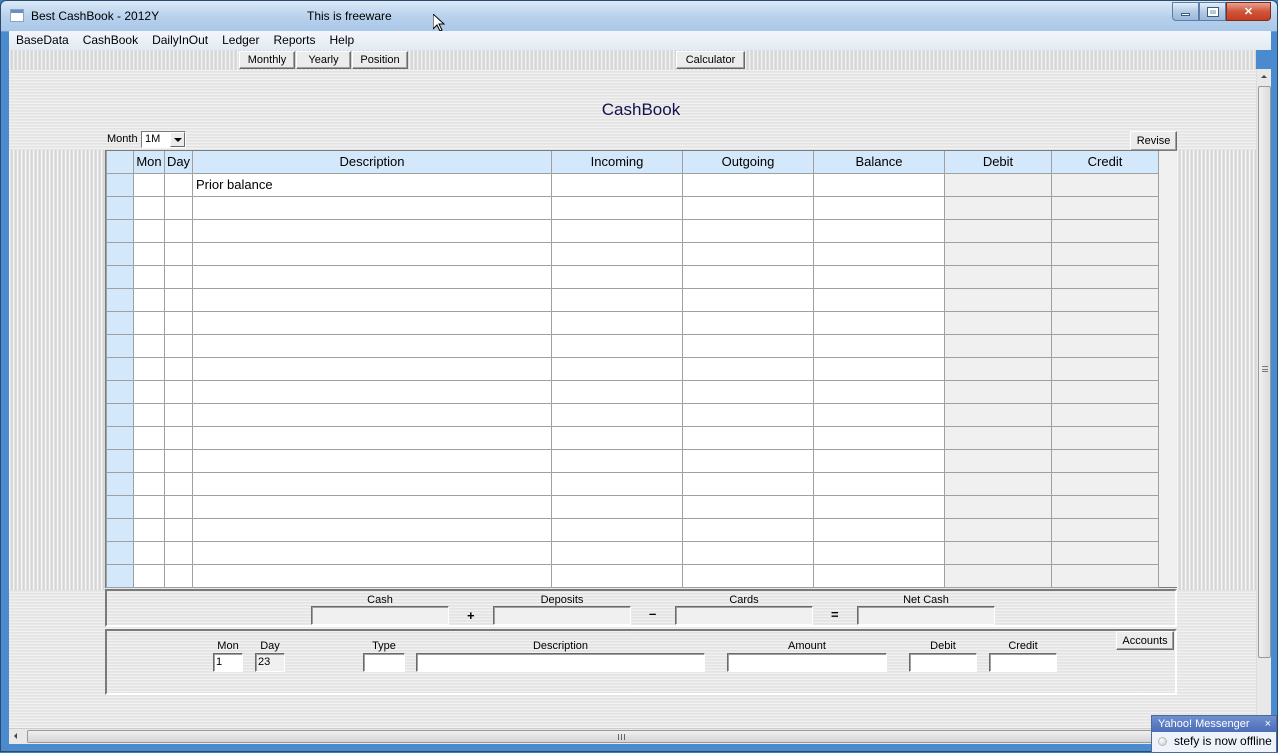 The width and height of the screenshot is (1278, 753). I want to click on position-button: Position, so click(380, 60).